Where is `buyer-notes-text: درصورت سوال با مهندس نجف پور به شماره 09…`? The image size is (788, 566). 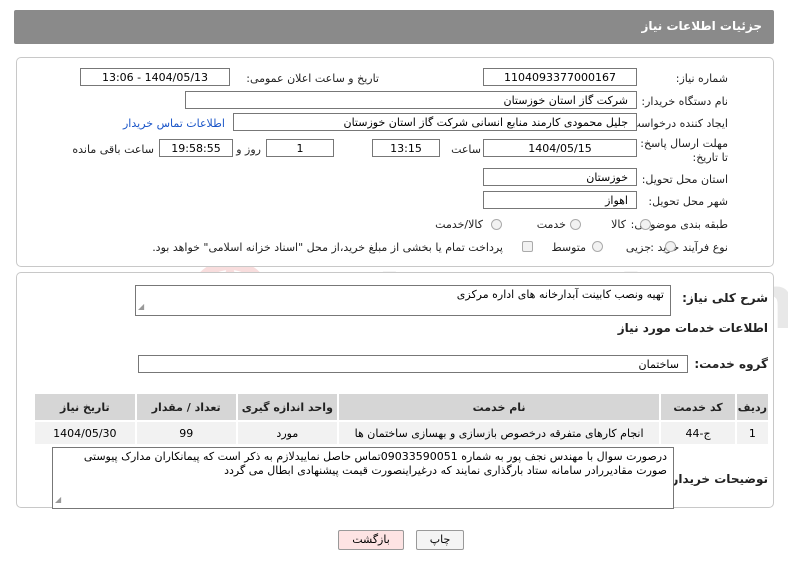
buyer-notes-text: درصورت سوال با مهندس نجف پور به شماره 09… is located at coordinates (375, 463).